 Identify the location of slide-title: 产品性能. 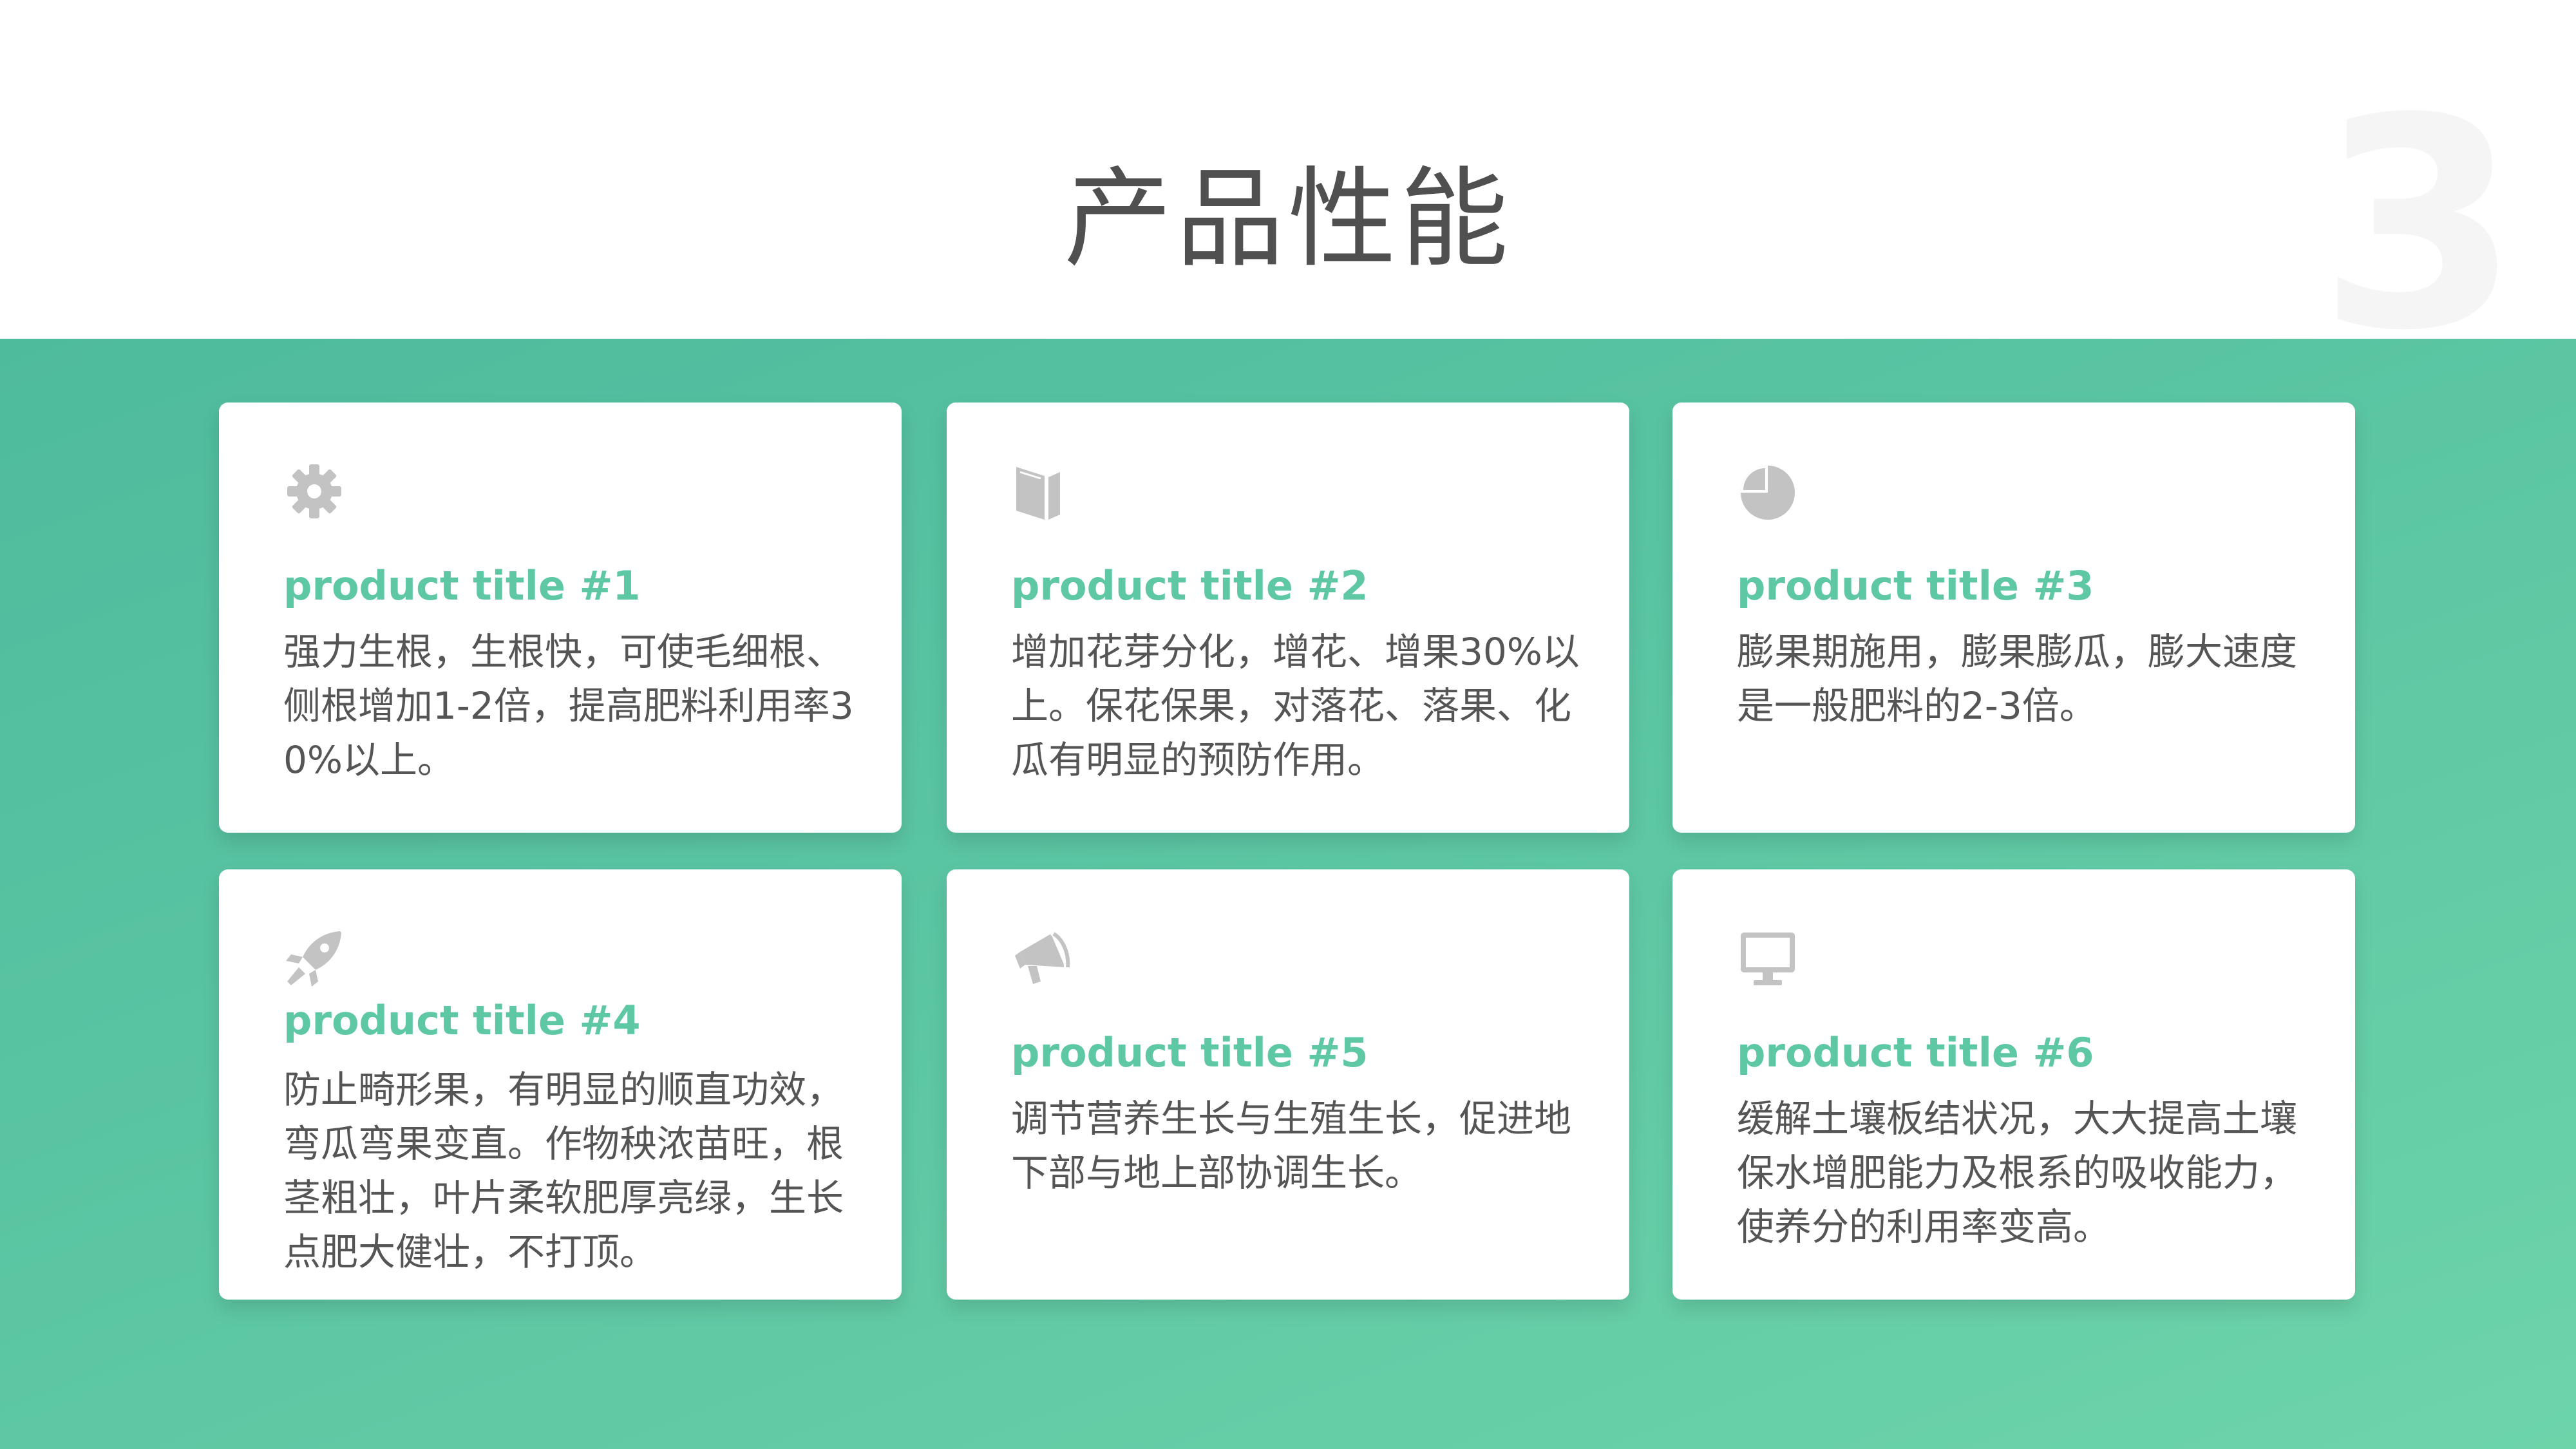
(1288, 219).